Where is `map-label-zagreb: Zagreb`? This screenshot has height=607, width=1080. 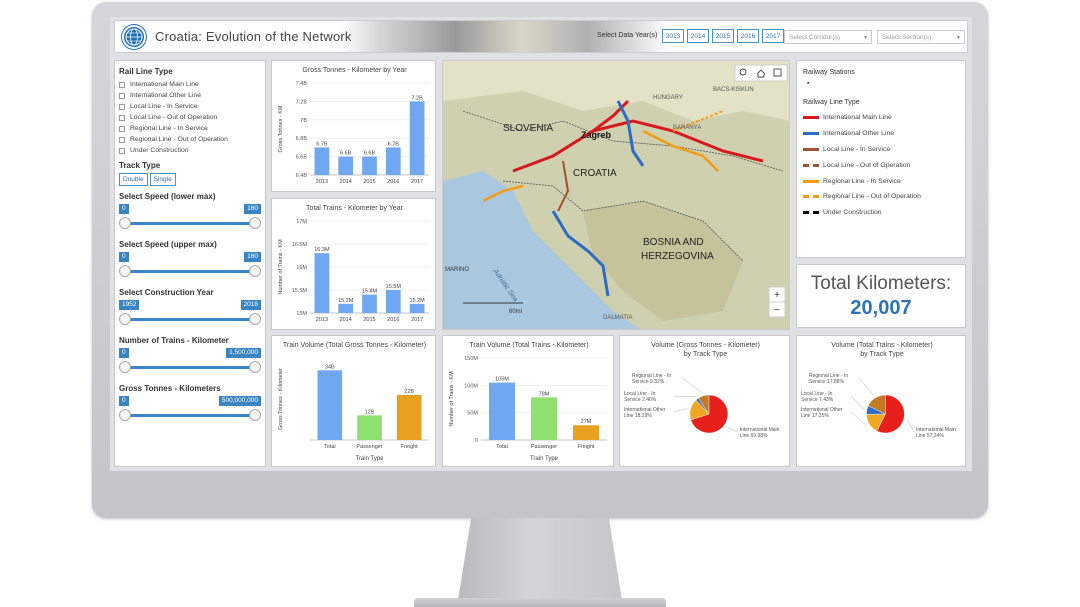
map-label-zagreb: Zagreb is located at coordinates (596, 135).